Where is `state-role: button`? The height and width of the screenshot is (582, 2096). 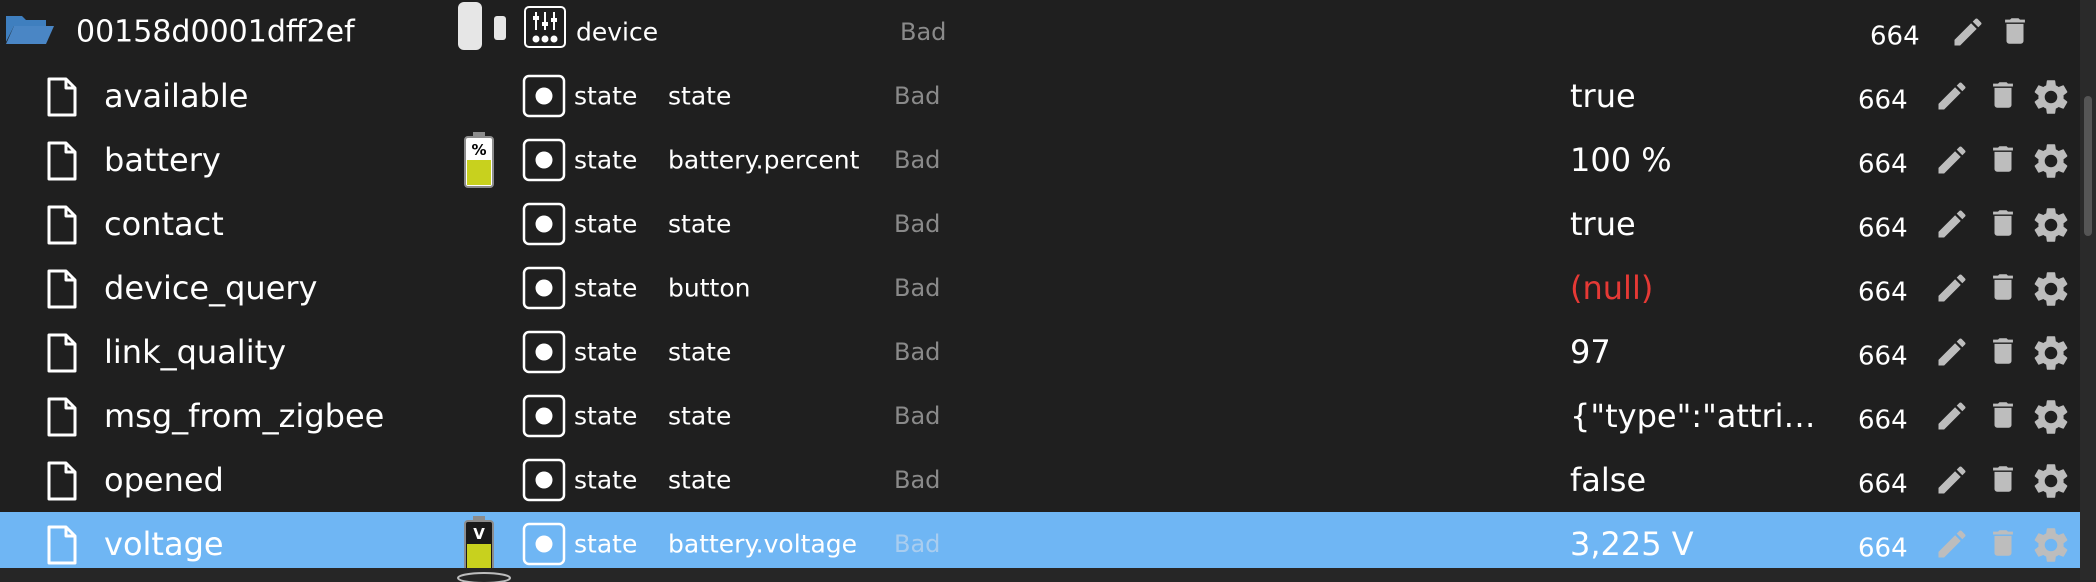
state-role: button is located at coordinates (709, 288).